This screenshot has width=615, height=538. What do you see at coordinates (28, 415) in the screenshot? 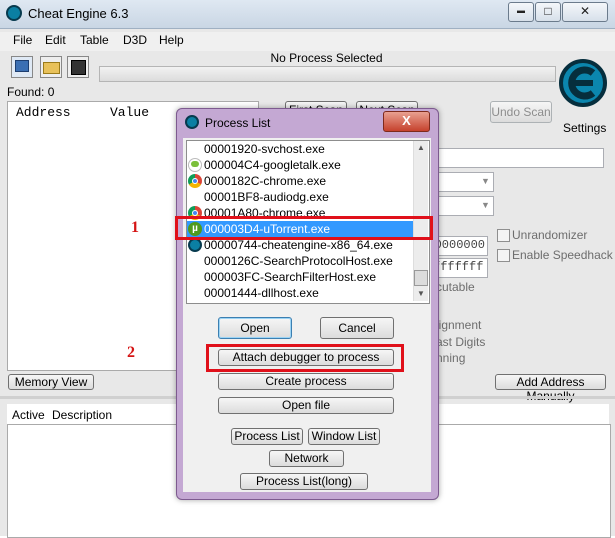
I see `column-active: Active` at bounding box center [28, 415].